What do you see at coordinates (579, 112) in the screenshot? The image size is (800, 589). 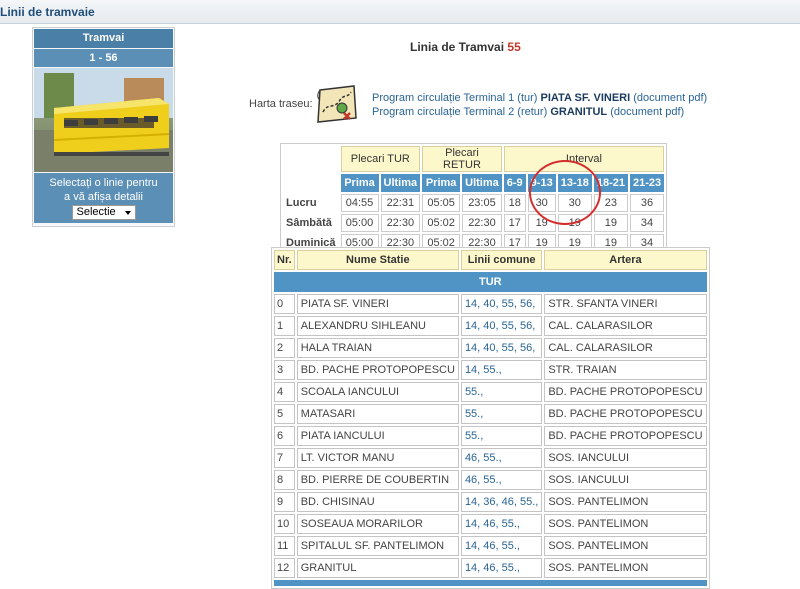 I see `program2-terminal: GRANITUL` at bounding box center [579, 112].